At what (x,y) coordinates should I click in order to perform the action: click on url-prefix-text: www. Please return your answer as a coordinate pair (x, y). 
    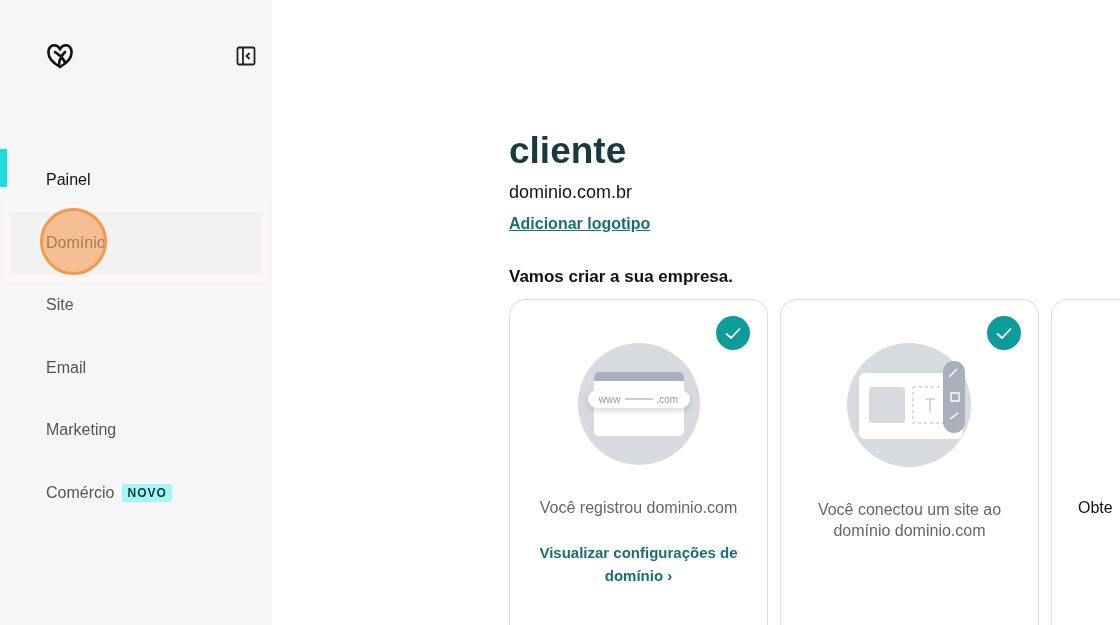
    Looking at the image, I should click on (609, 399).